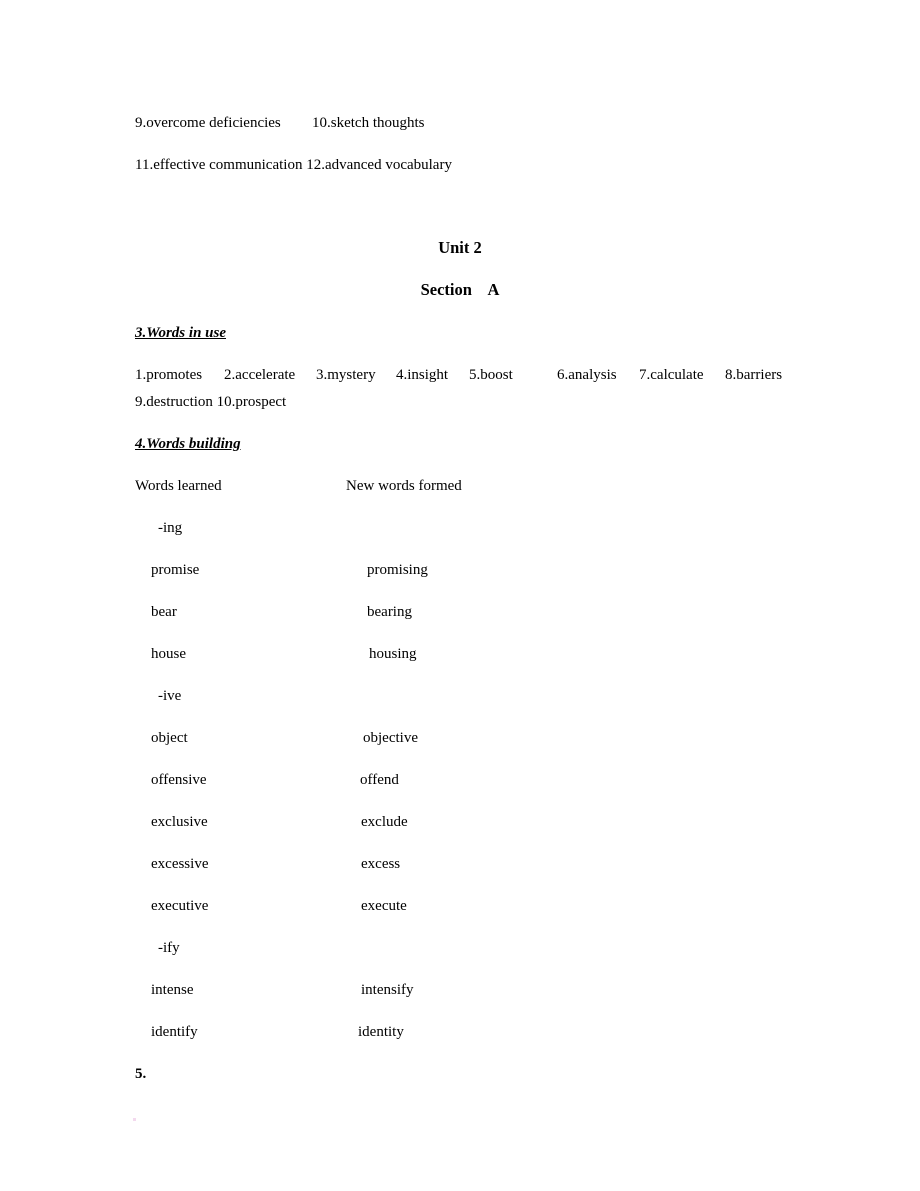  What do you see at coordinates (180, 333) in the screenshot?
I see `words-in-use-heading: 3.Words in use` at bounding box center [180, 333].